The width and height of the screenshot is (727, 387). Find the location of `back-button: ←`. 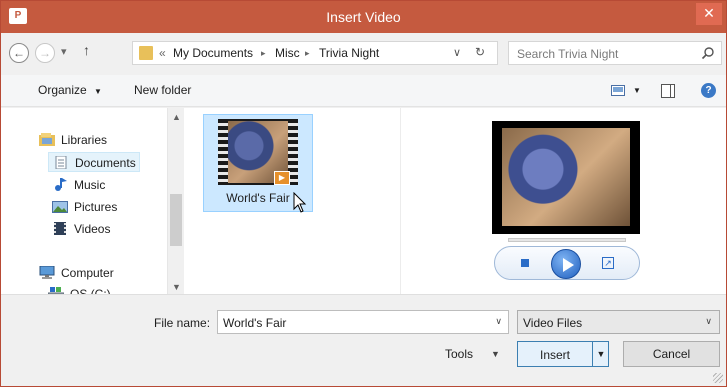

back-button: ← is located at coordinates (19, 53).